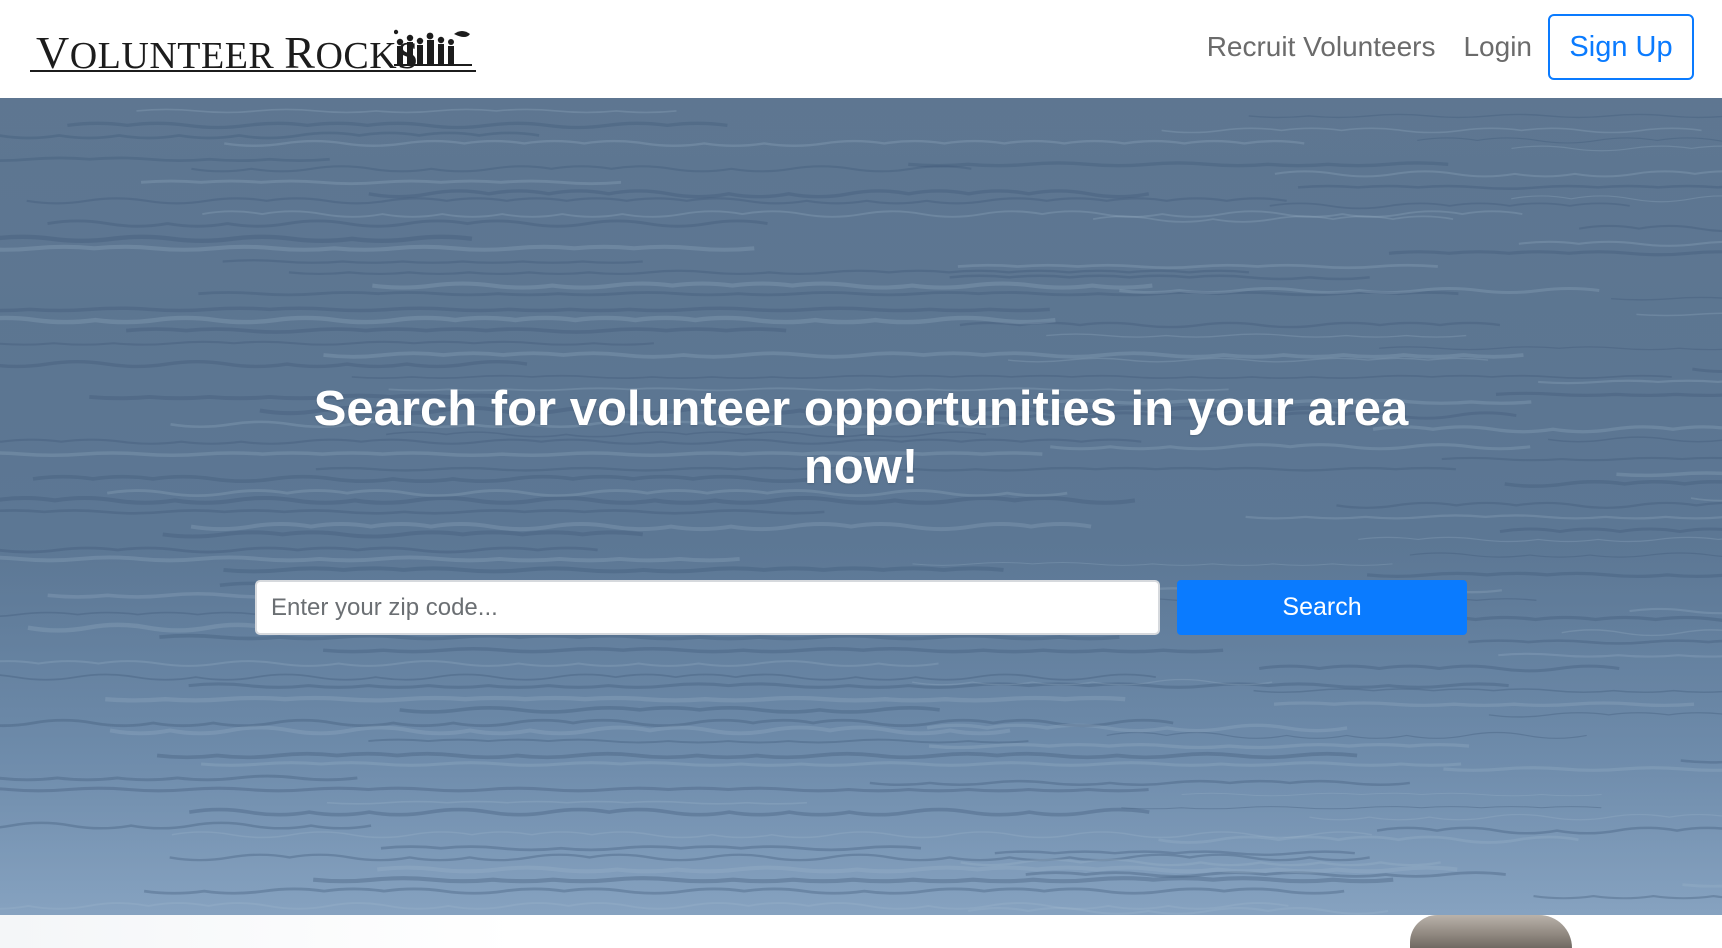 Image resolution: width=1722 pixels, height=948 pixels. Describe the element at coordinates (1322, 607) in the screenshot. I see `search-button: Search` at that location.